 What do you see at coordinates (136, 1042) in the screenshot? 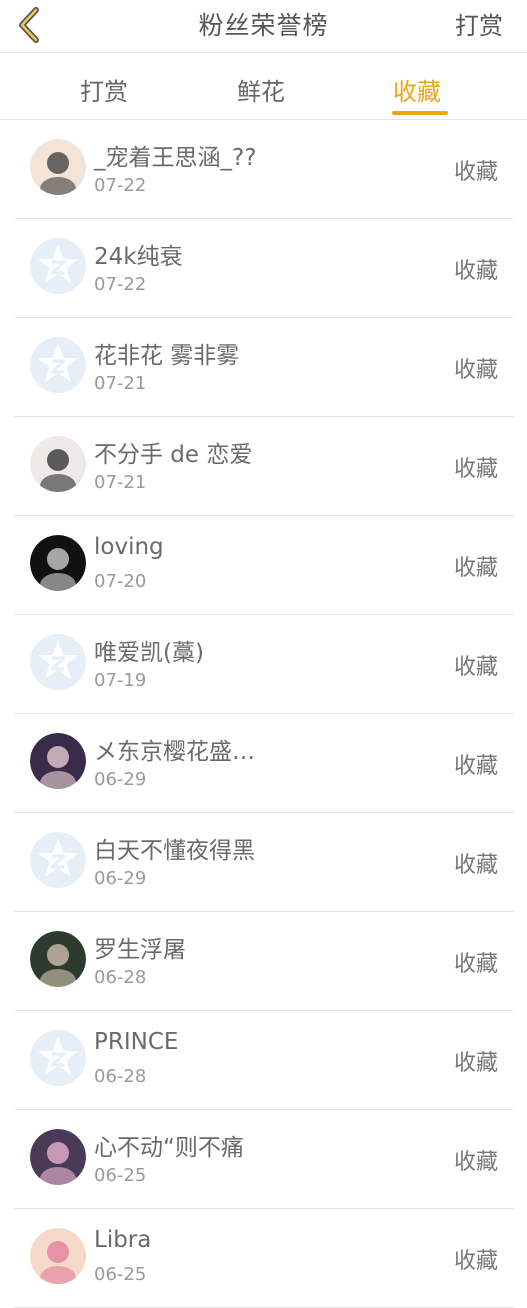
I see `fan-name: PRINCE` at bounding box center [136, 1042].